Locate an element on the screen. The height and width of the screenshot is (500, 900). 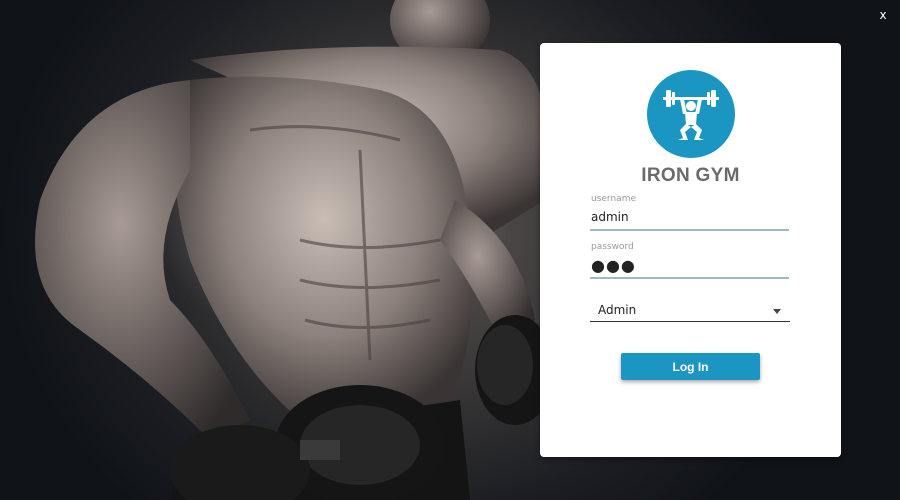
role-dropdown: Admin is located at coordinates (690, 310).